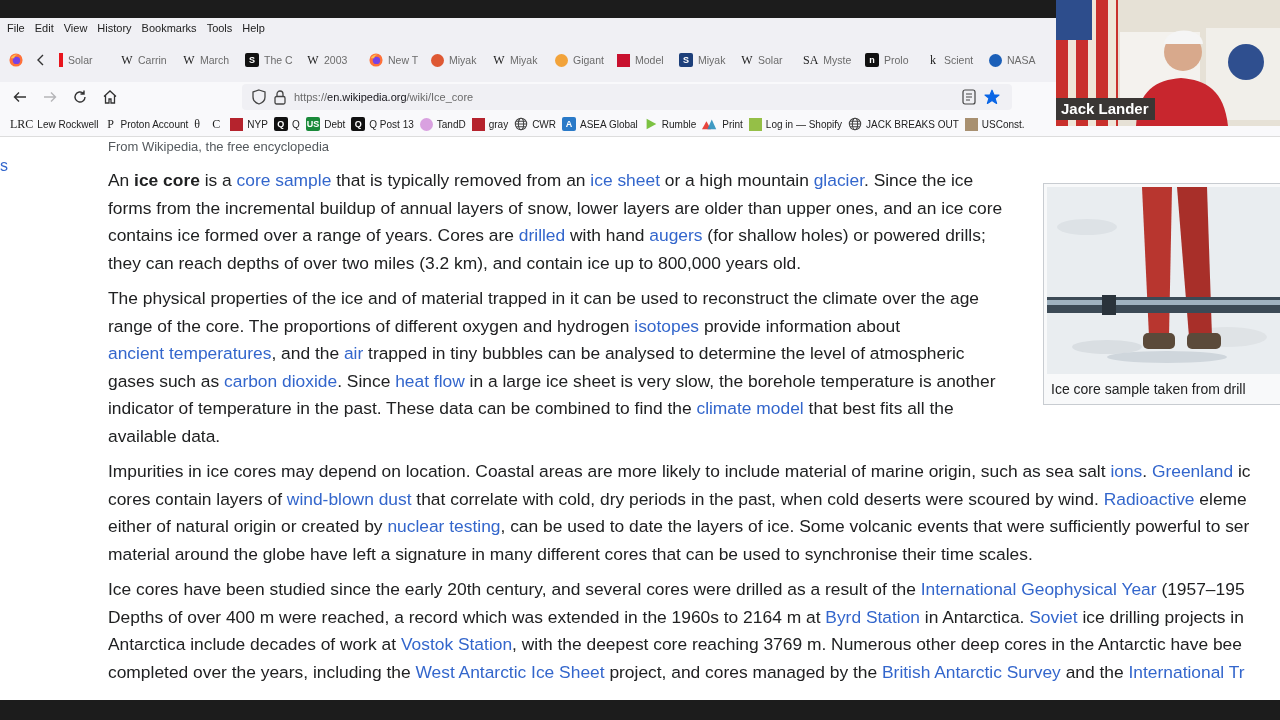 The height and width of the screenshot is (720, 1280). Describe the element at coordinates (670, 124) in the screenshot. I see `bookmark: Rumble` at that location.